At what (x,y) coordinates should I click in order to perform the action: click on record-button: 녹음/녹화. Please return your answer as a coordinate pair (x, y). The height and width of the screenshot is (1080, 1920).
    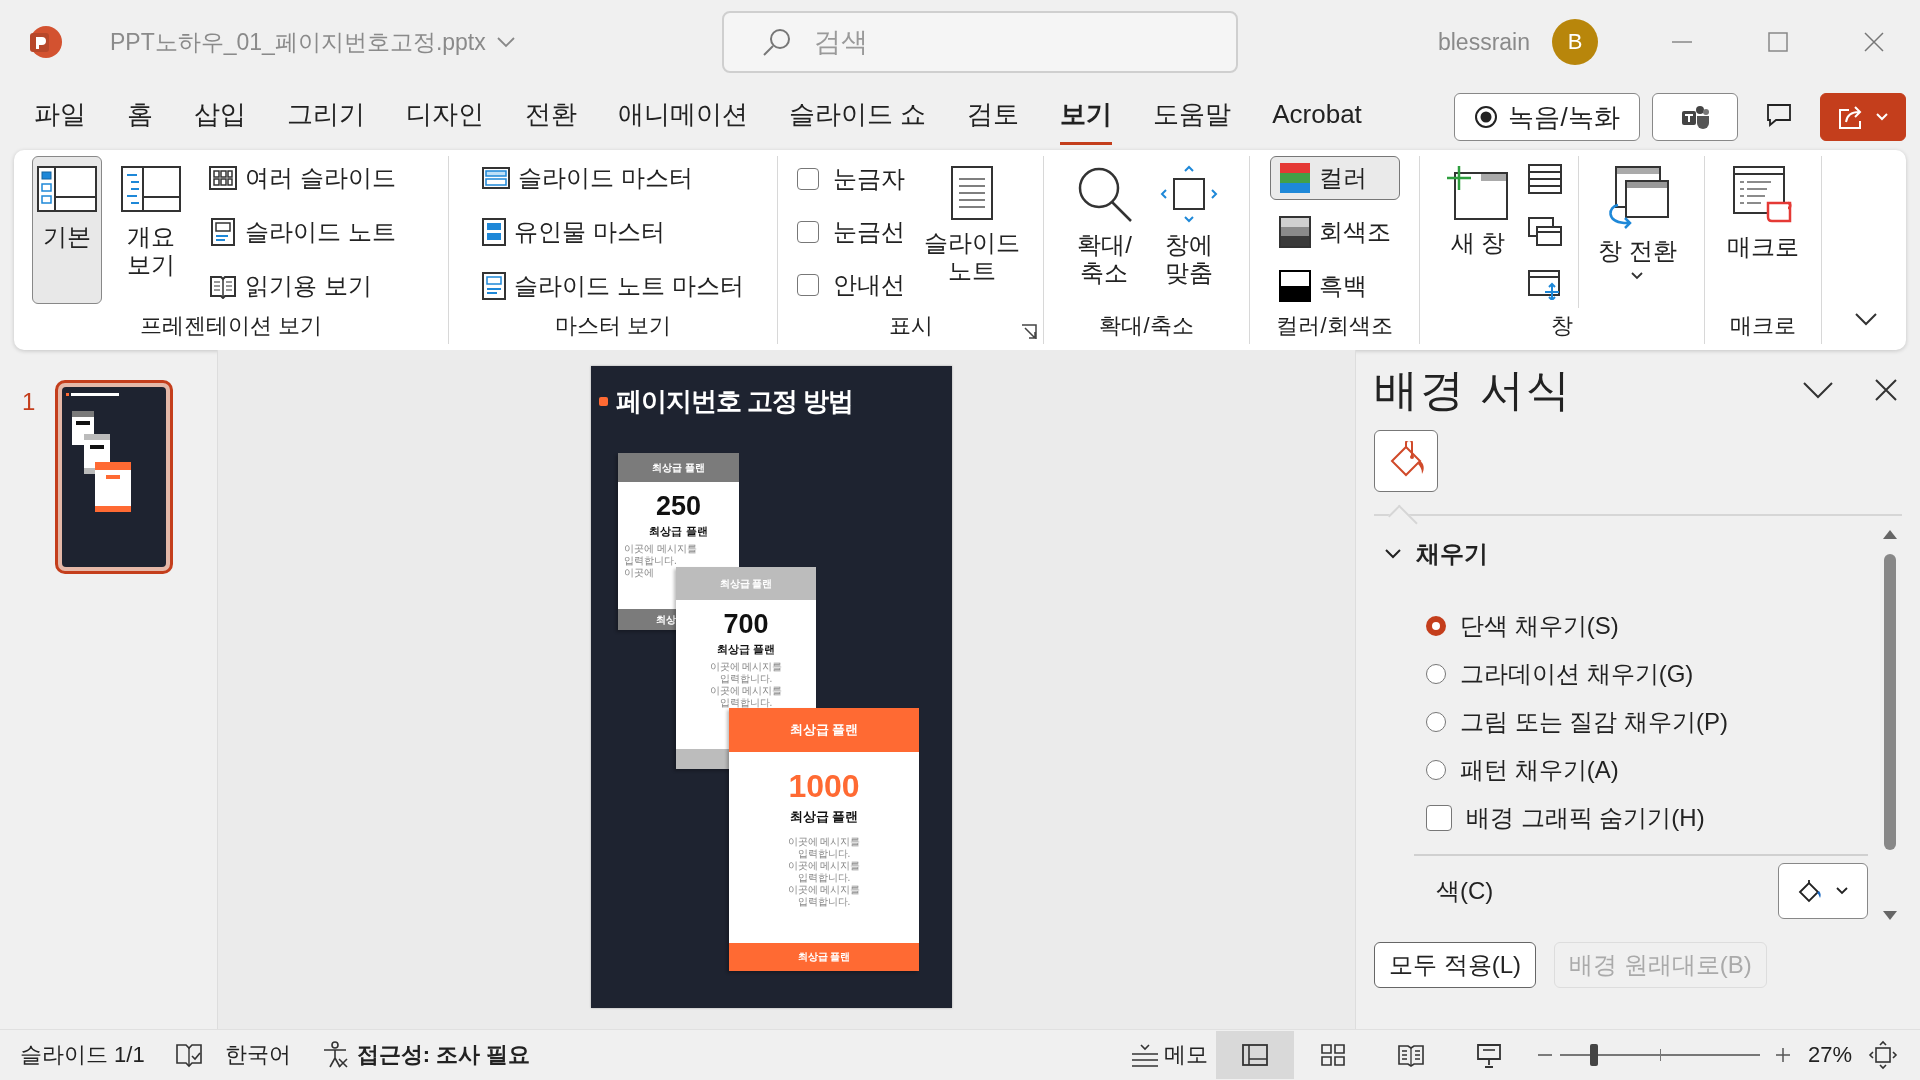
    Looking at the image, I should click on (1547, 117).